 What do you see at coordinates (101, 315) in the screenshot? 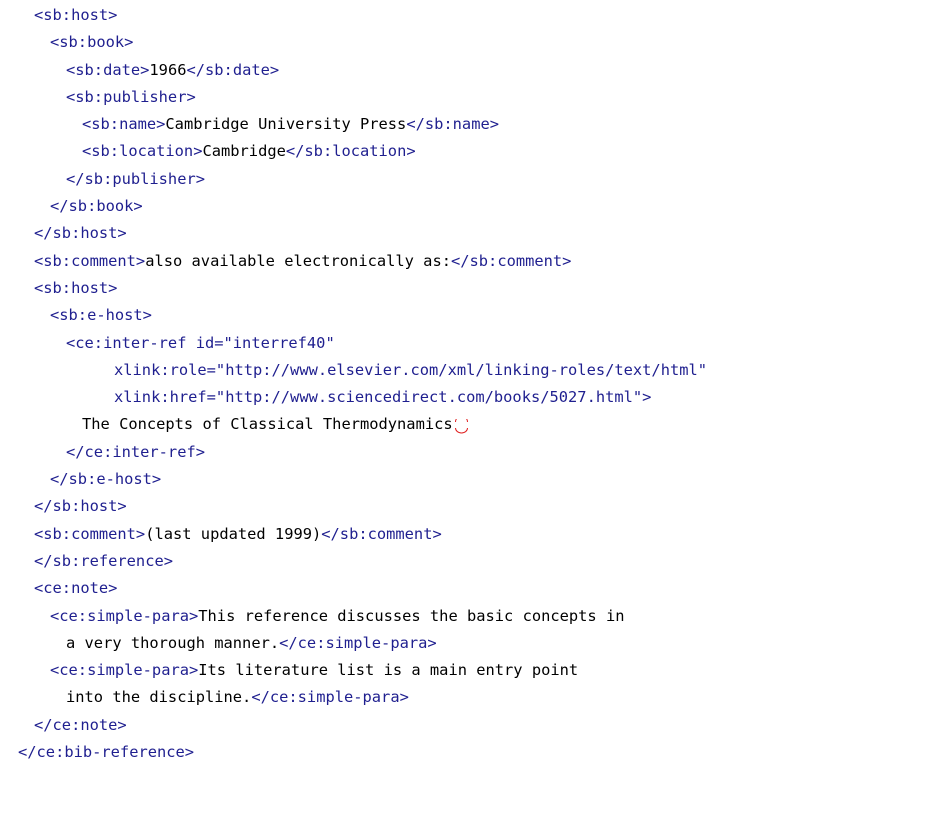
I see `xml-tag: <sb:e-host>` at bounding box center [101, 315].